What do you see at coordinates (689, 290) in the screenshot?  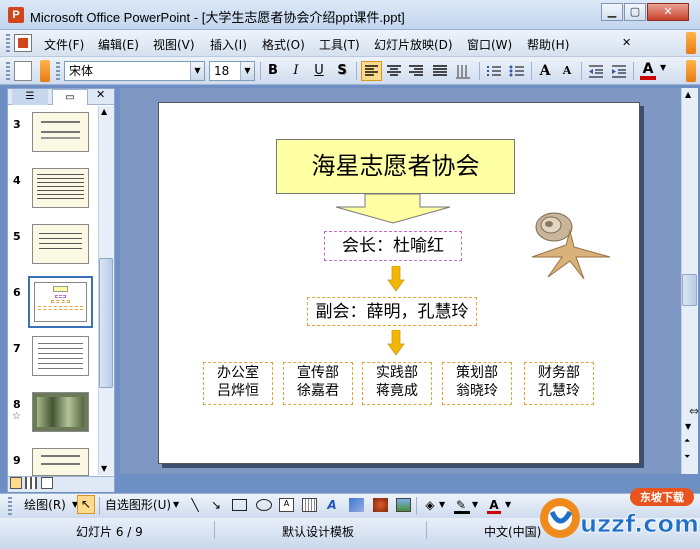 I see `edit-scroll-thumb` at bounding box center [689, 290].